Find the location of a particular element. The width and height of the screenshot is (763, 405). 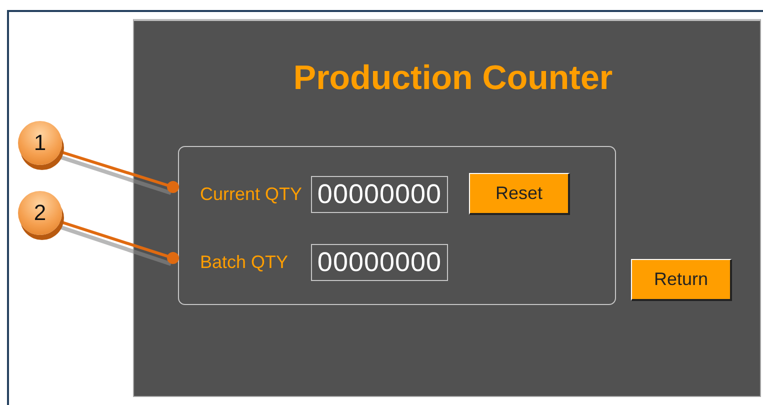

callout-marker: 2 is located at coordinates (40, 213).